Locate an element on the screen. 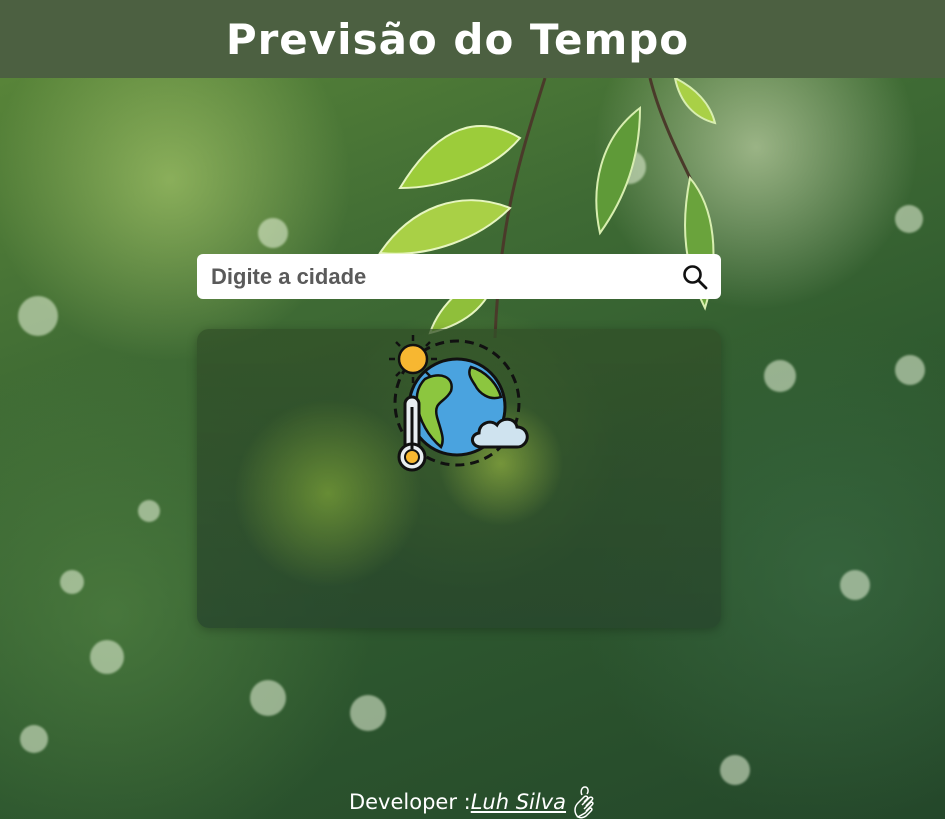  city-search-input is located at coordinates (433, 276).